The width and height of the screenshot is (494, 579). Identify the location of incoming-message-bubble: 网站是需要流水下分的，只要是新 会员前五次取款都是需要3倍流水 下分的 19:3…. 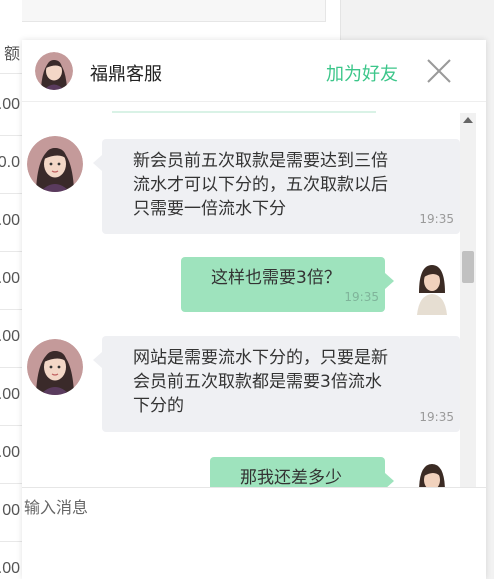
(276, 384).